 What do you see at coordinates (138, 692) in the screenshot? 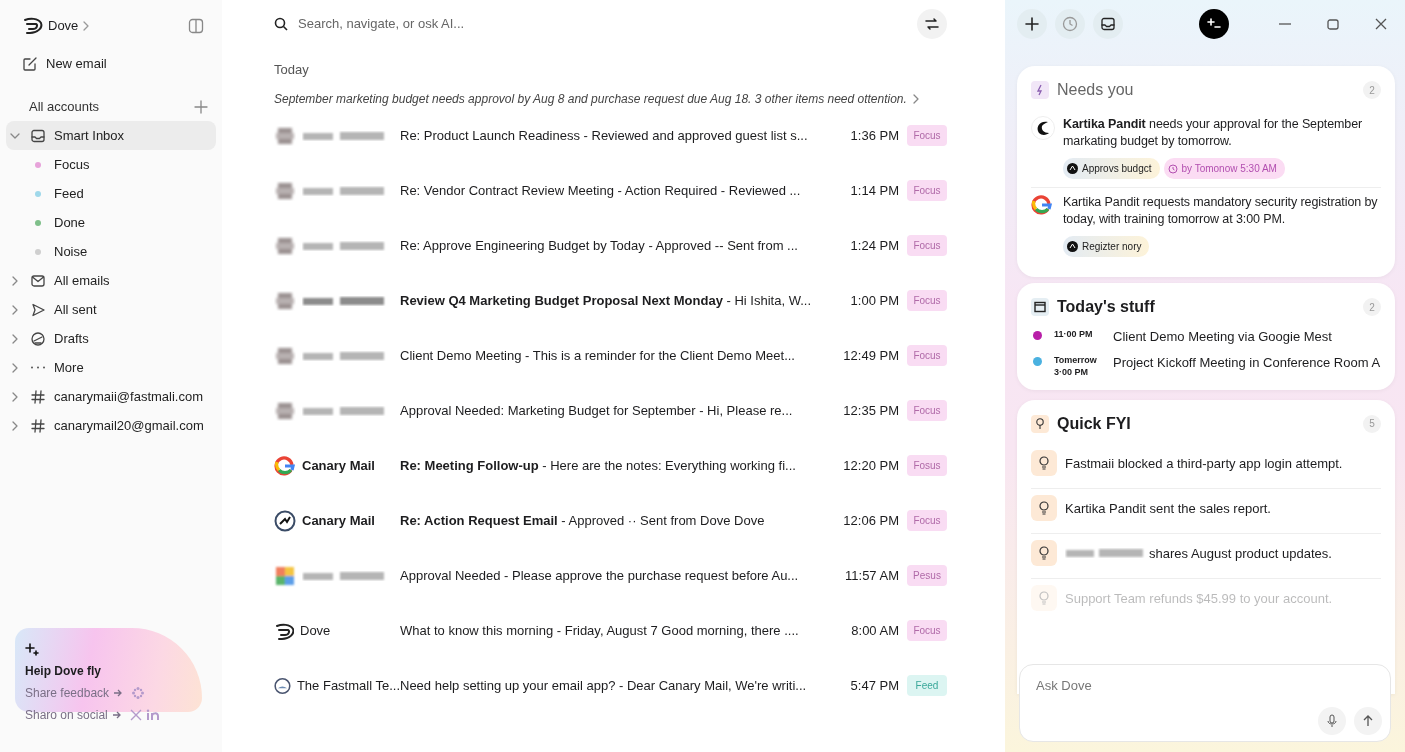
I see `flower-icon` at bounding box center [138, 692].